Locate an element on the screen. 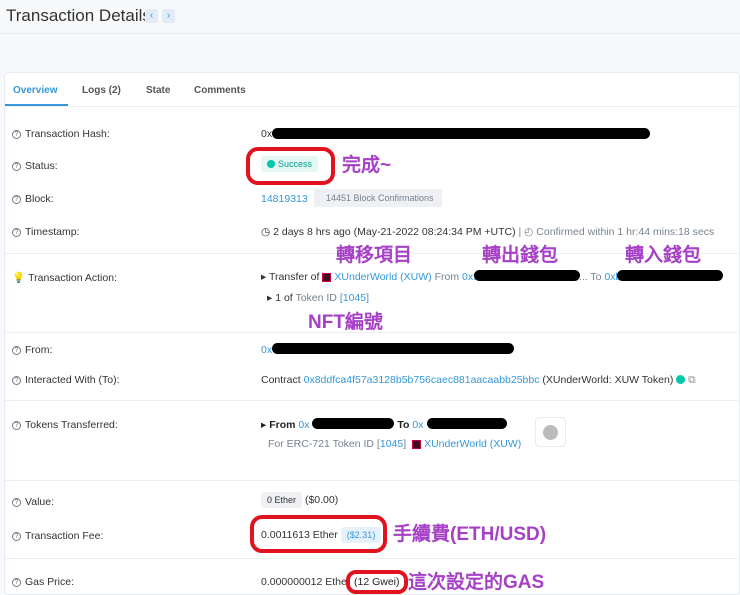 This screenshot has height=595, width=740. next-transaction-button: › is located at coordinates (168, 16).